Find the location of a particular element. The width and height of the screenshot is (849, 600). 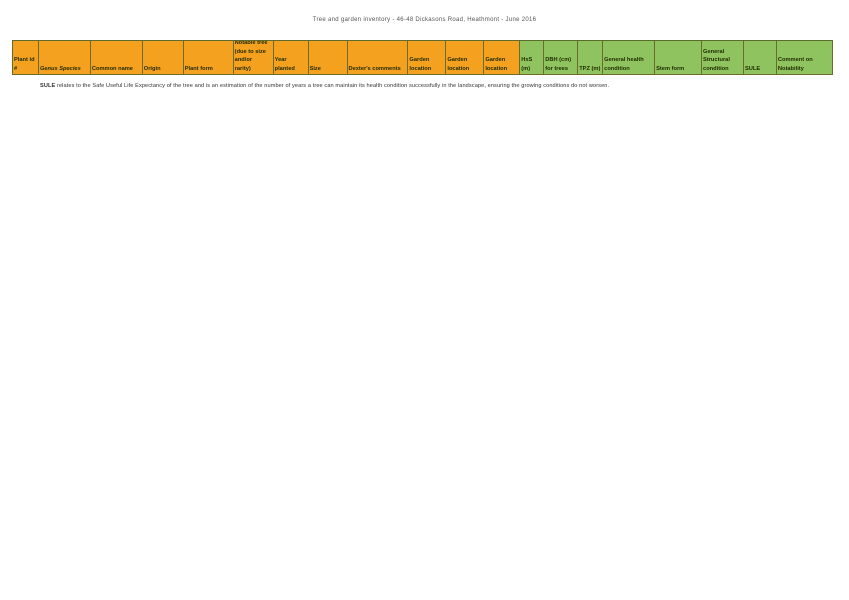

column-header: DBH (cm) for trees is located at coordinates (561, 58).